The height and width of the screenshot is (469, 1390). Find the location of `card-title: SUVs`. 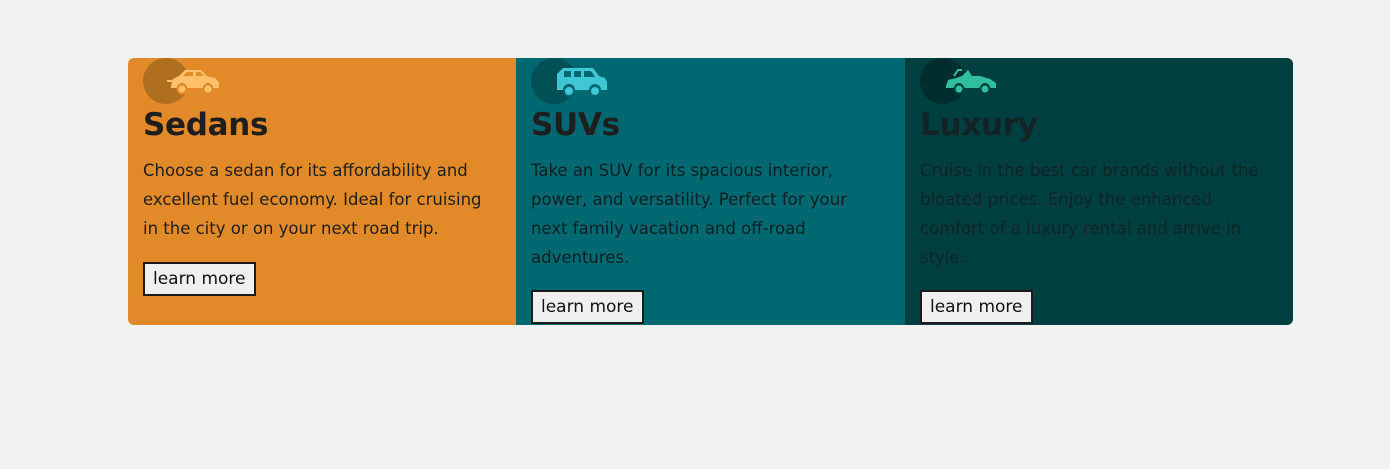

card-title: SUVs is located at coordinates (575, 125).